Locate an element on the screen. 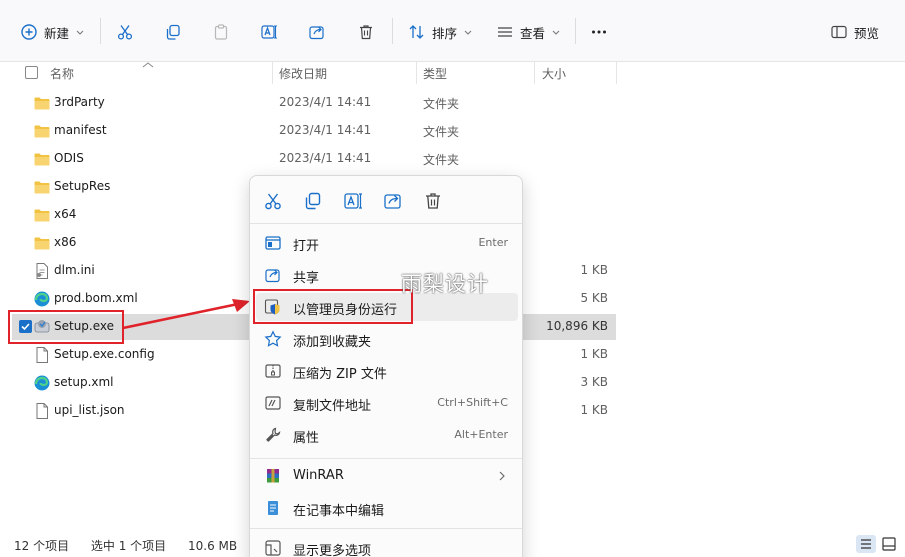  menu-item-compress-zip: 压缩为 ZIP 文件 is located at coordinates (387, 371).